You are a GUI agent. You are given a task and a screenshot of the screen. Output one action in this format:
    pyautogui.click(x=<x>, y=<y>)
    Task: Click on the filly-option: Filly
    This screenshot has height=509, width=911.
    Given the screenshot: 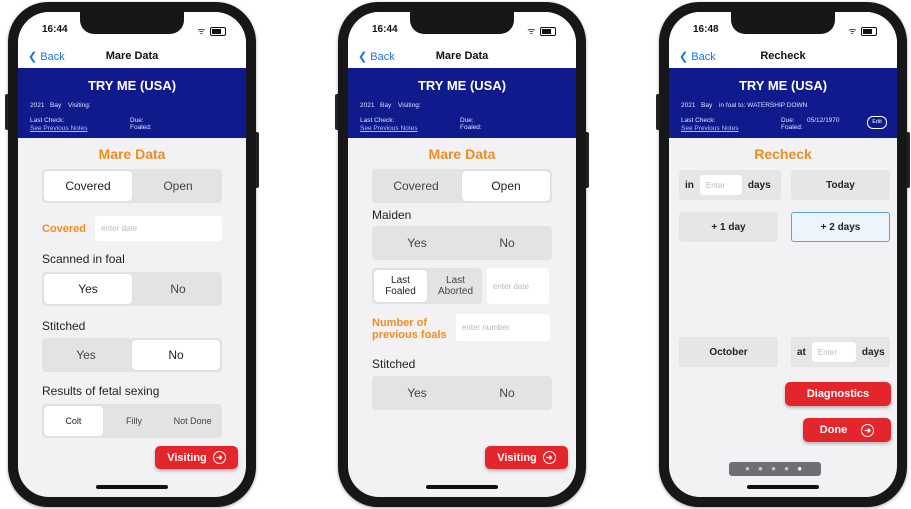 What is the action you would take?
    pyautogui.click(x=134, y=421)
    